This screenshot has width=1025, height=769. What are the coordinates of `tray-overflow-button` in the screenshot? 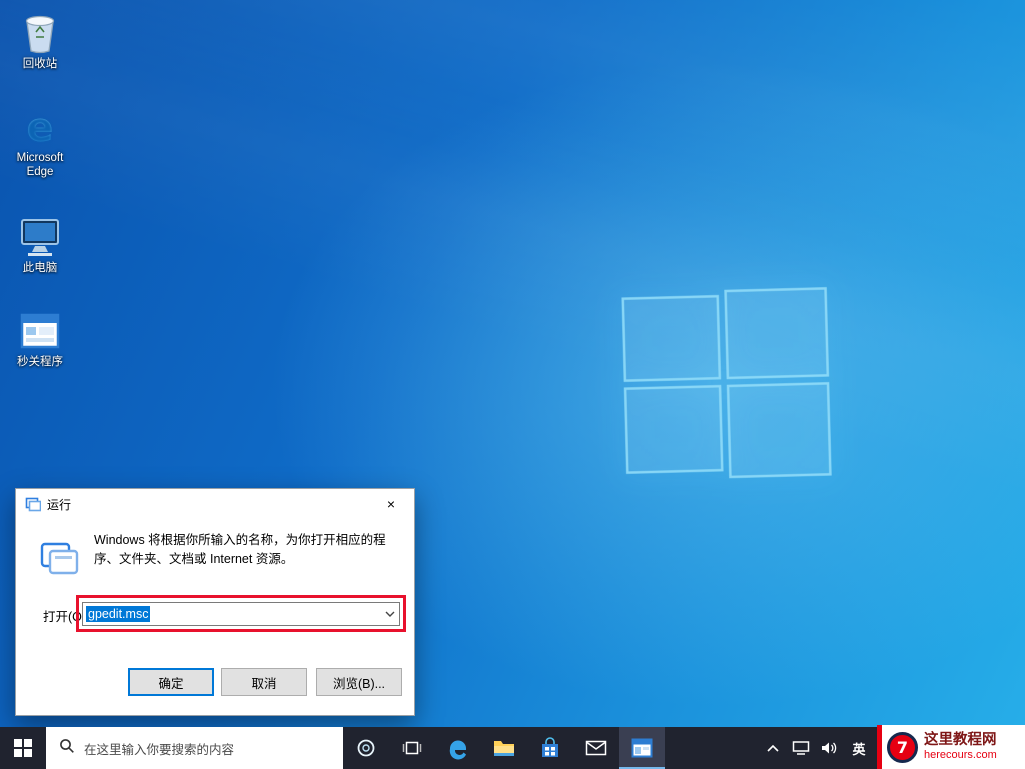 It's located at (773, 748).